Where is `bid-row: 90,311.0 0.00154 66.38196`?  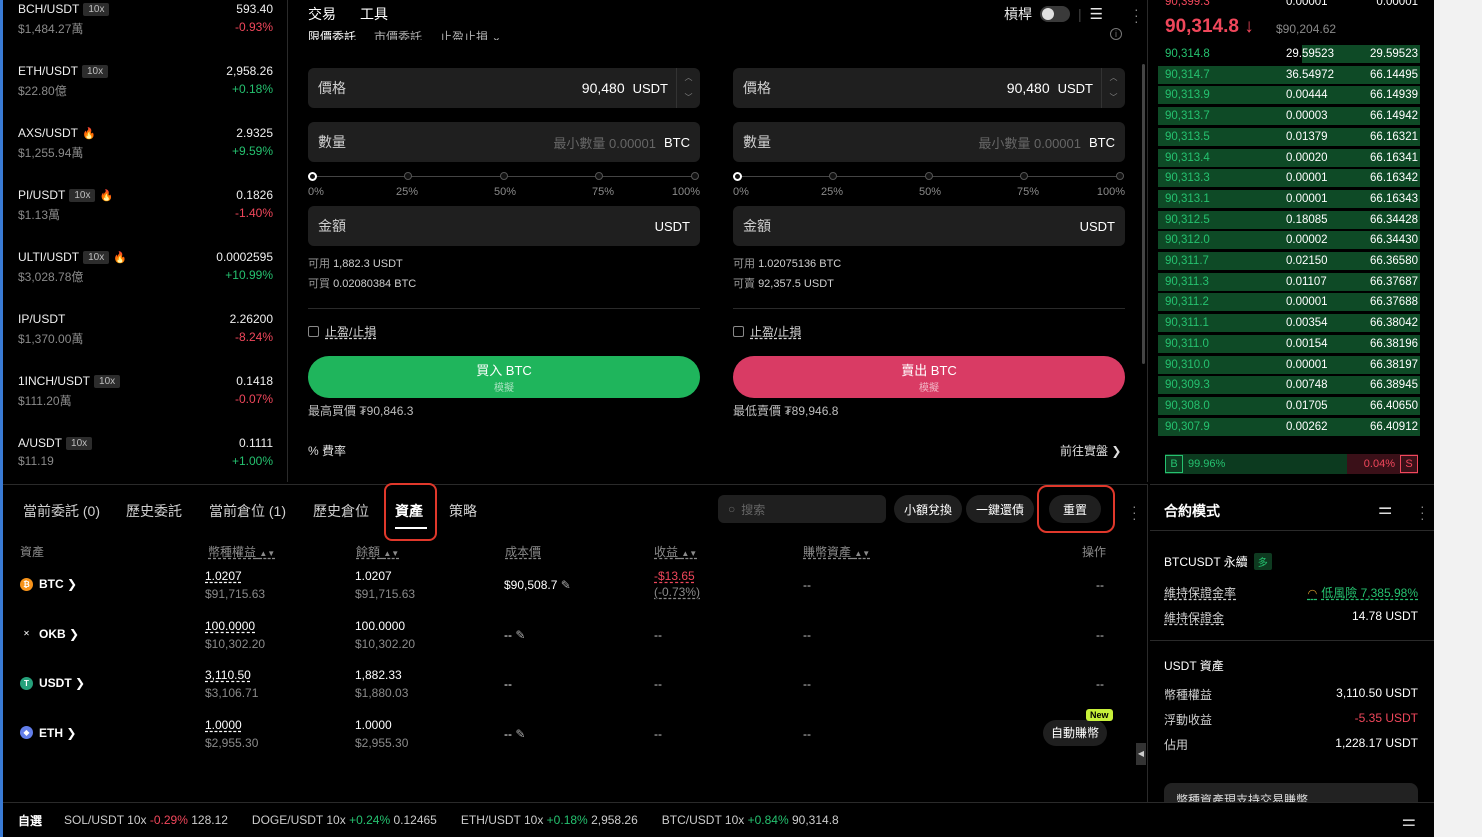 bid-row: 90,311.0 0.00154 66.38196 is located at coordinates (1289, 344).